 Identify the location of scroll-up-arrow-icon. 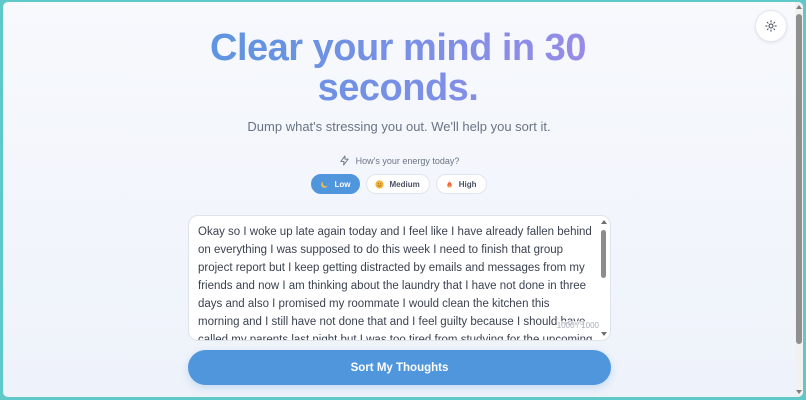
(604, 222).